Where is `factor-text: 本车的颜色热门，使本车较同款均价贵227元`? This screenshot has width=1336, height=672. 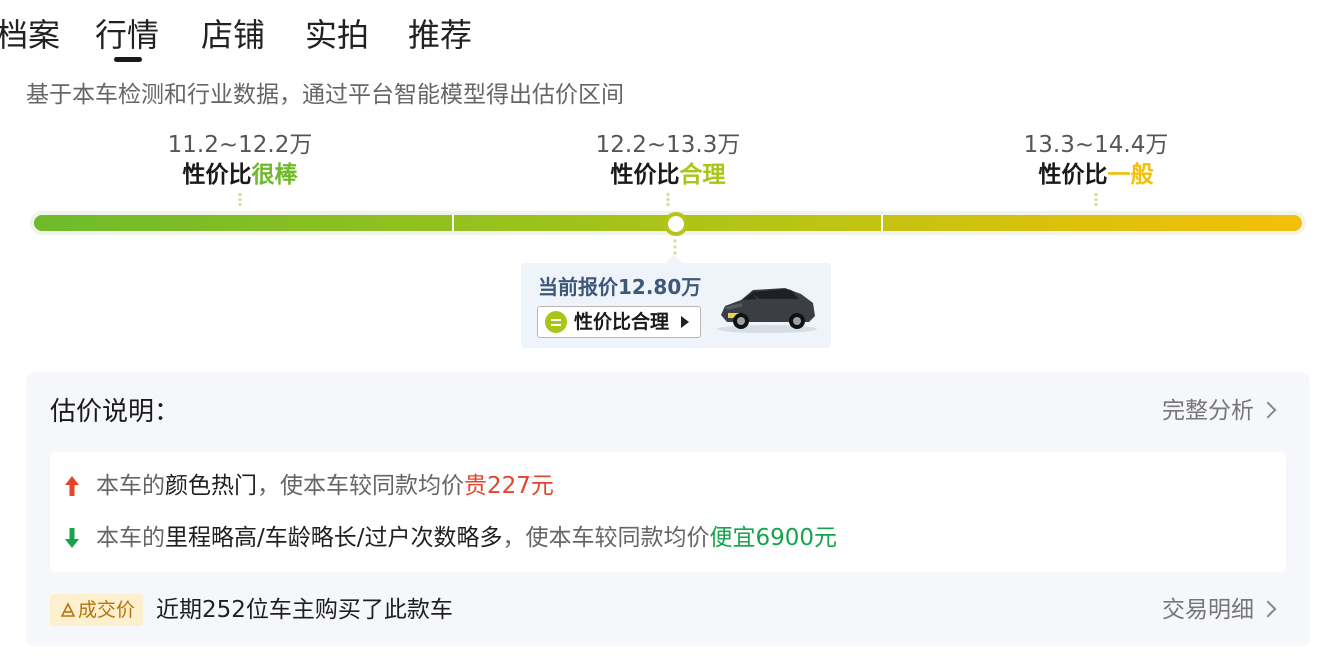
factor-text: 本车的颜色热门，使本车较同款均价贵227元 is located at coordinates (325, 486).